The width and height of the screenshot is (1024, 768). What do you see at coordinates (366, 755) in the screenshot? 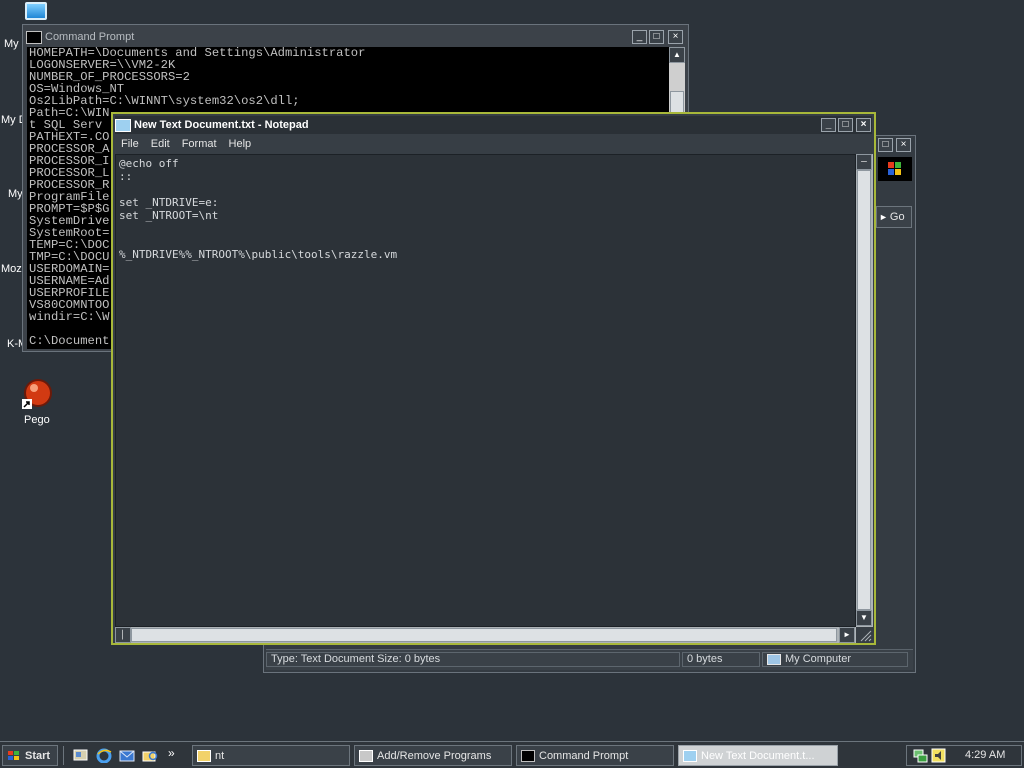
I see `add-remove-icon` at bounding box center [366, 755].